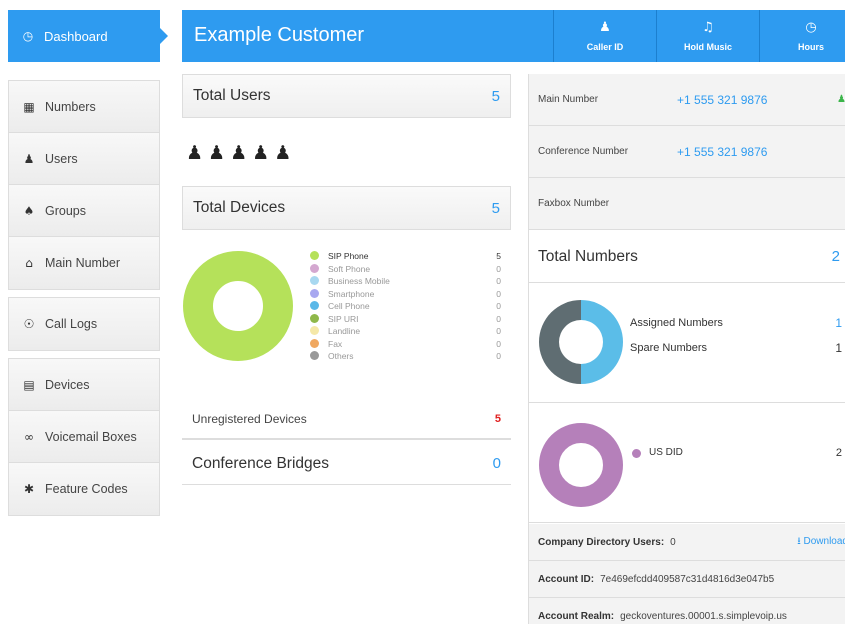 The width and height of the screenshot is (845, 624). I want to click on sidebar-item-devices: ▤ Devices, so click(84, 385).